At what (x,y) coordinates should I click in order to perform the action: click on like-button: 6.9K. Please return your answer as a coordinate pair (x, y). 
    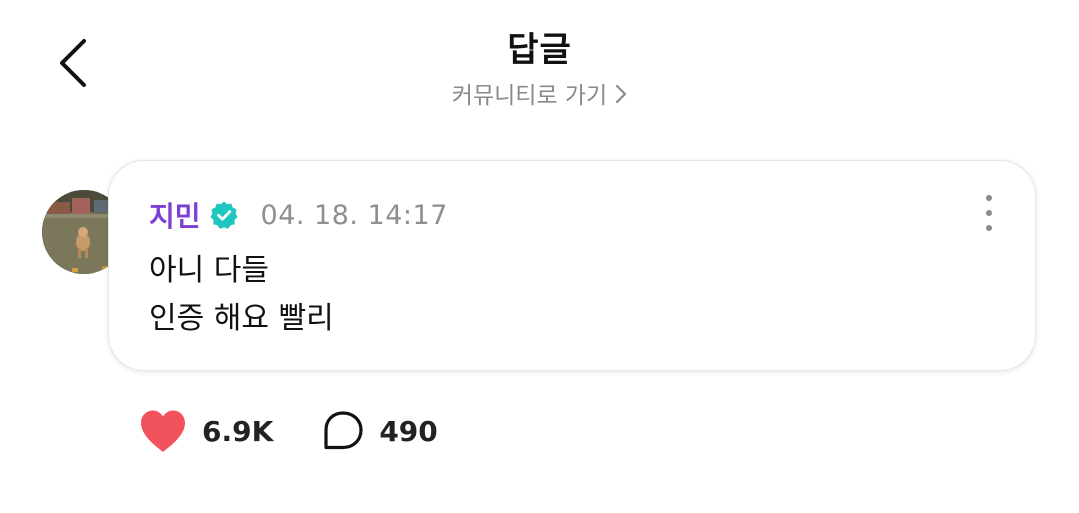
    Looking at the image, I should click on (205, 431).